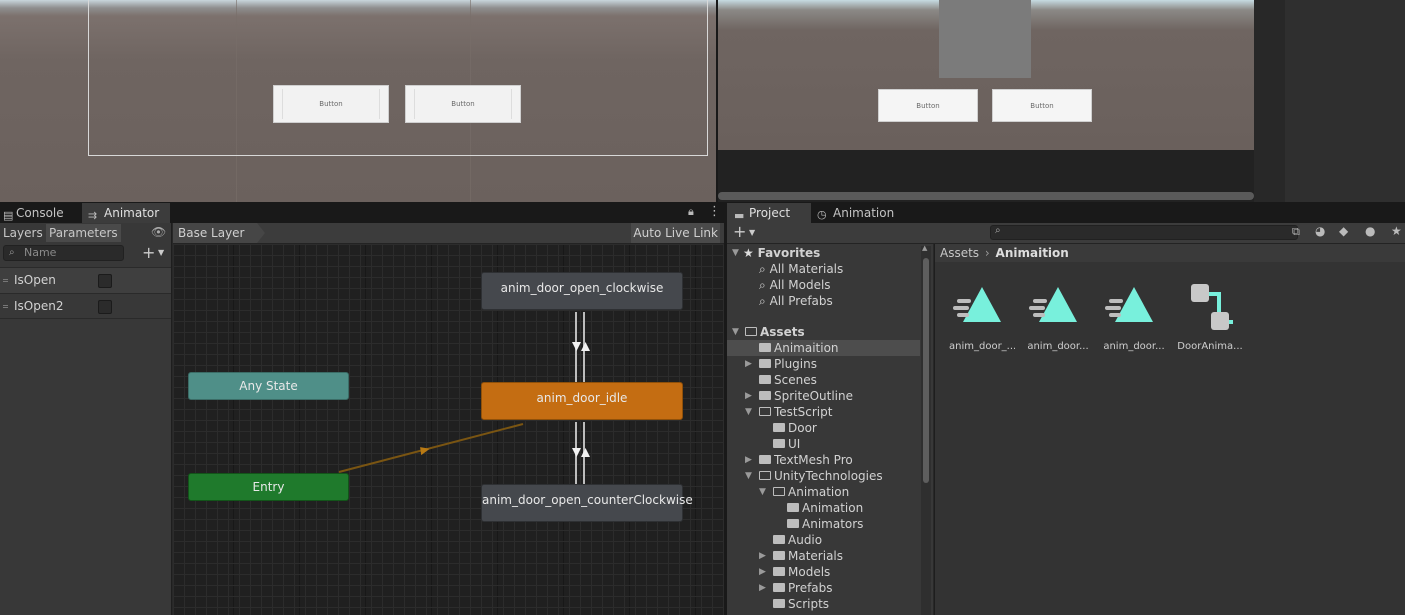 This screenshot has width=1405, height=615. What do you see at coordinates (1370, 231) in the screenshot?
I see `warning-icon: ●` at bounding box center [1370, 231].